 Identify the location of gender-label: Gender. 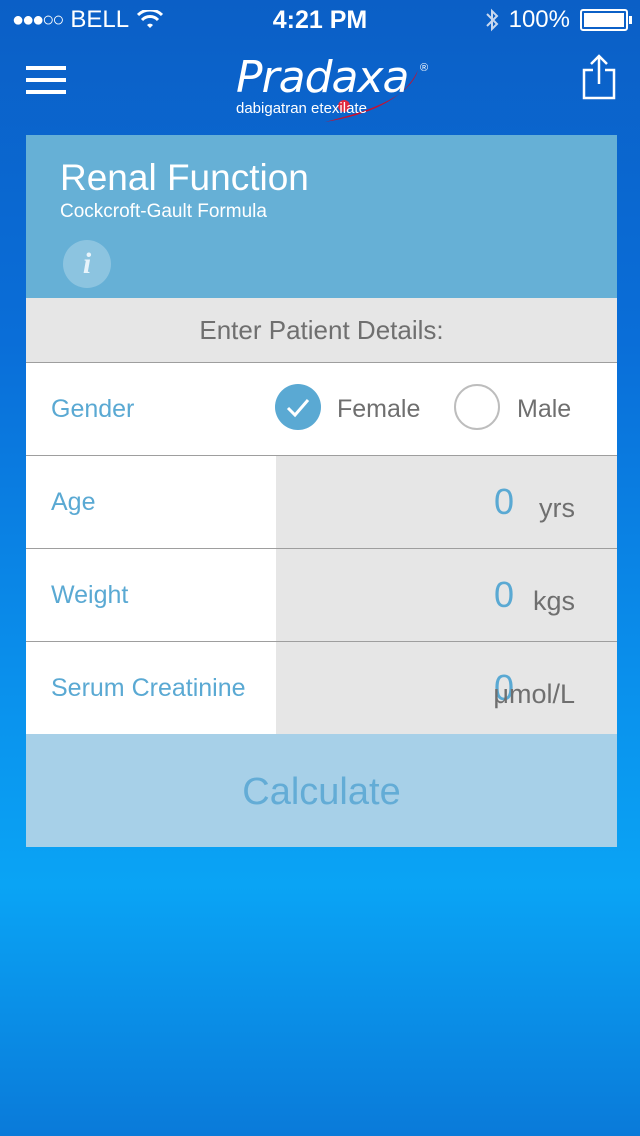
(93, 409).